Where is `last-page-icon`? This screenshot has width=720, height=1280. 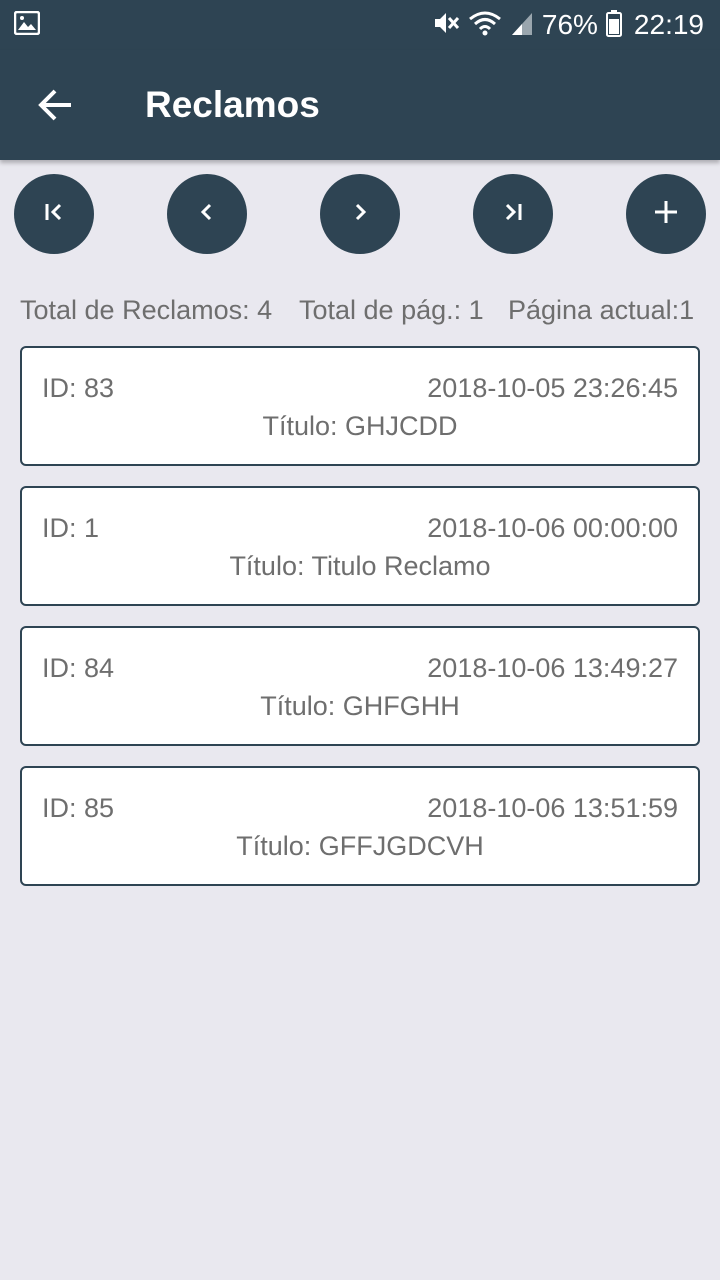 last-page-icon is located at coordinates (513, 214).